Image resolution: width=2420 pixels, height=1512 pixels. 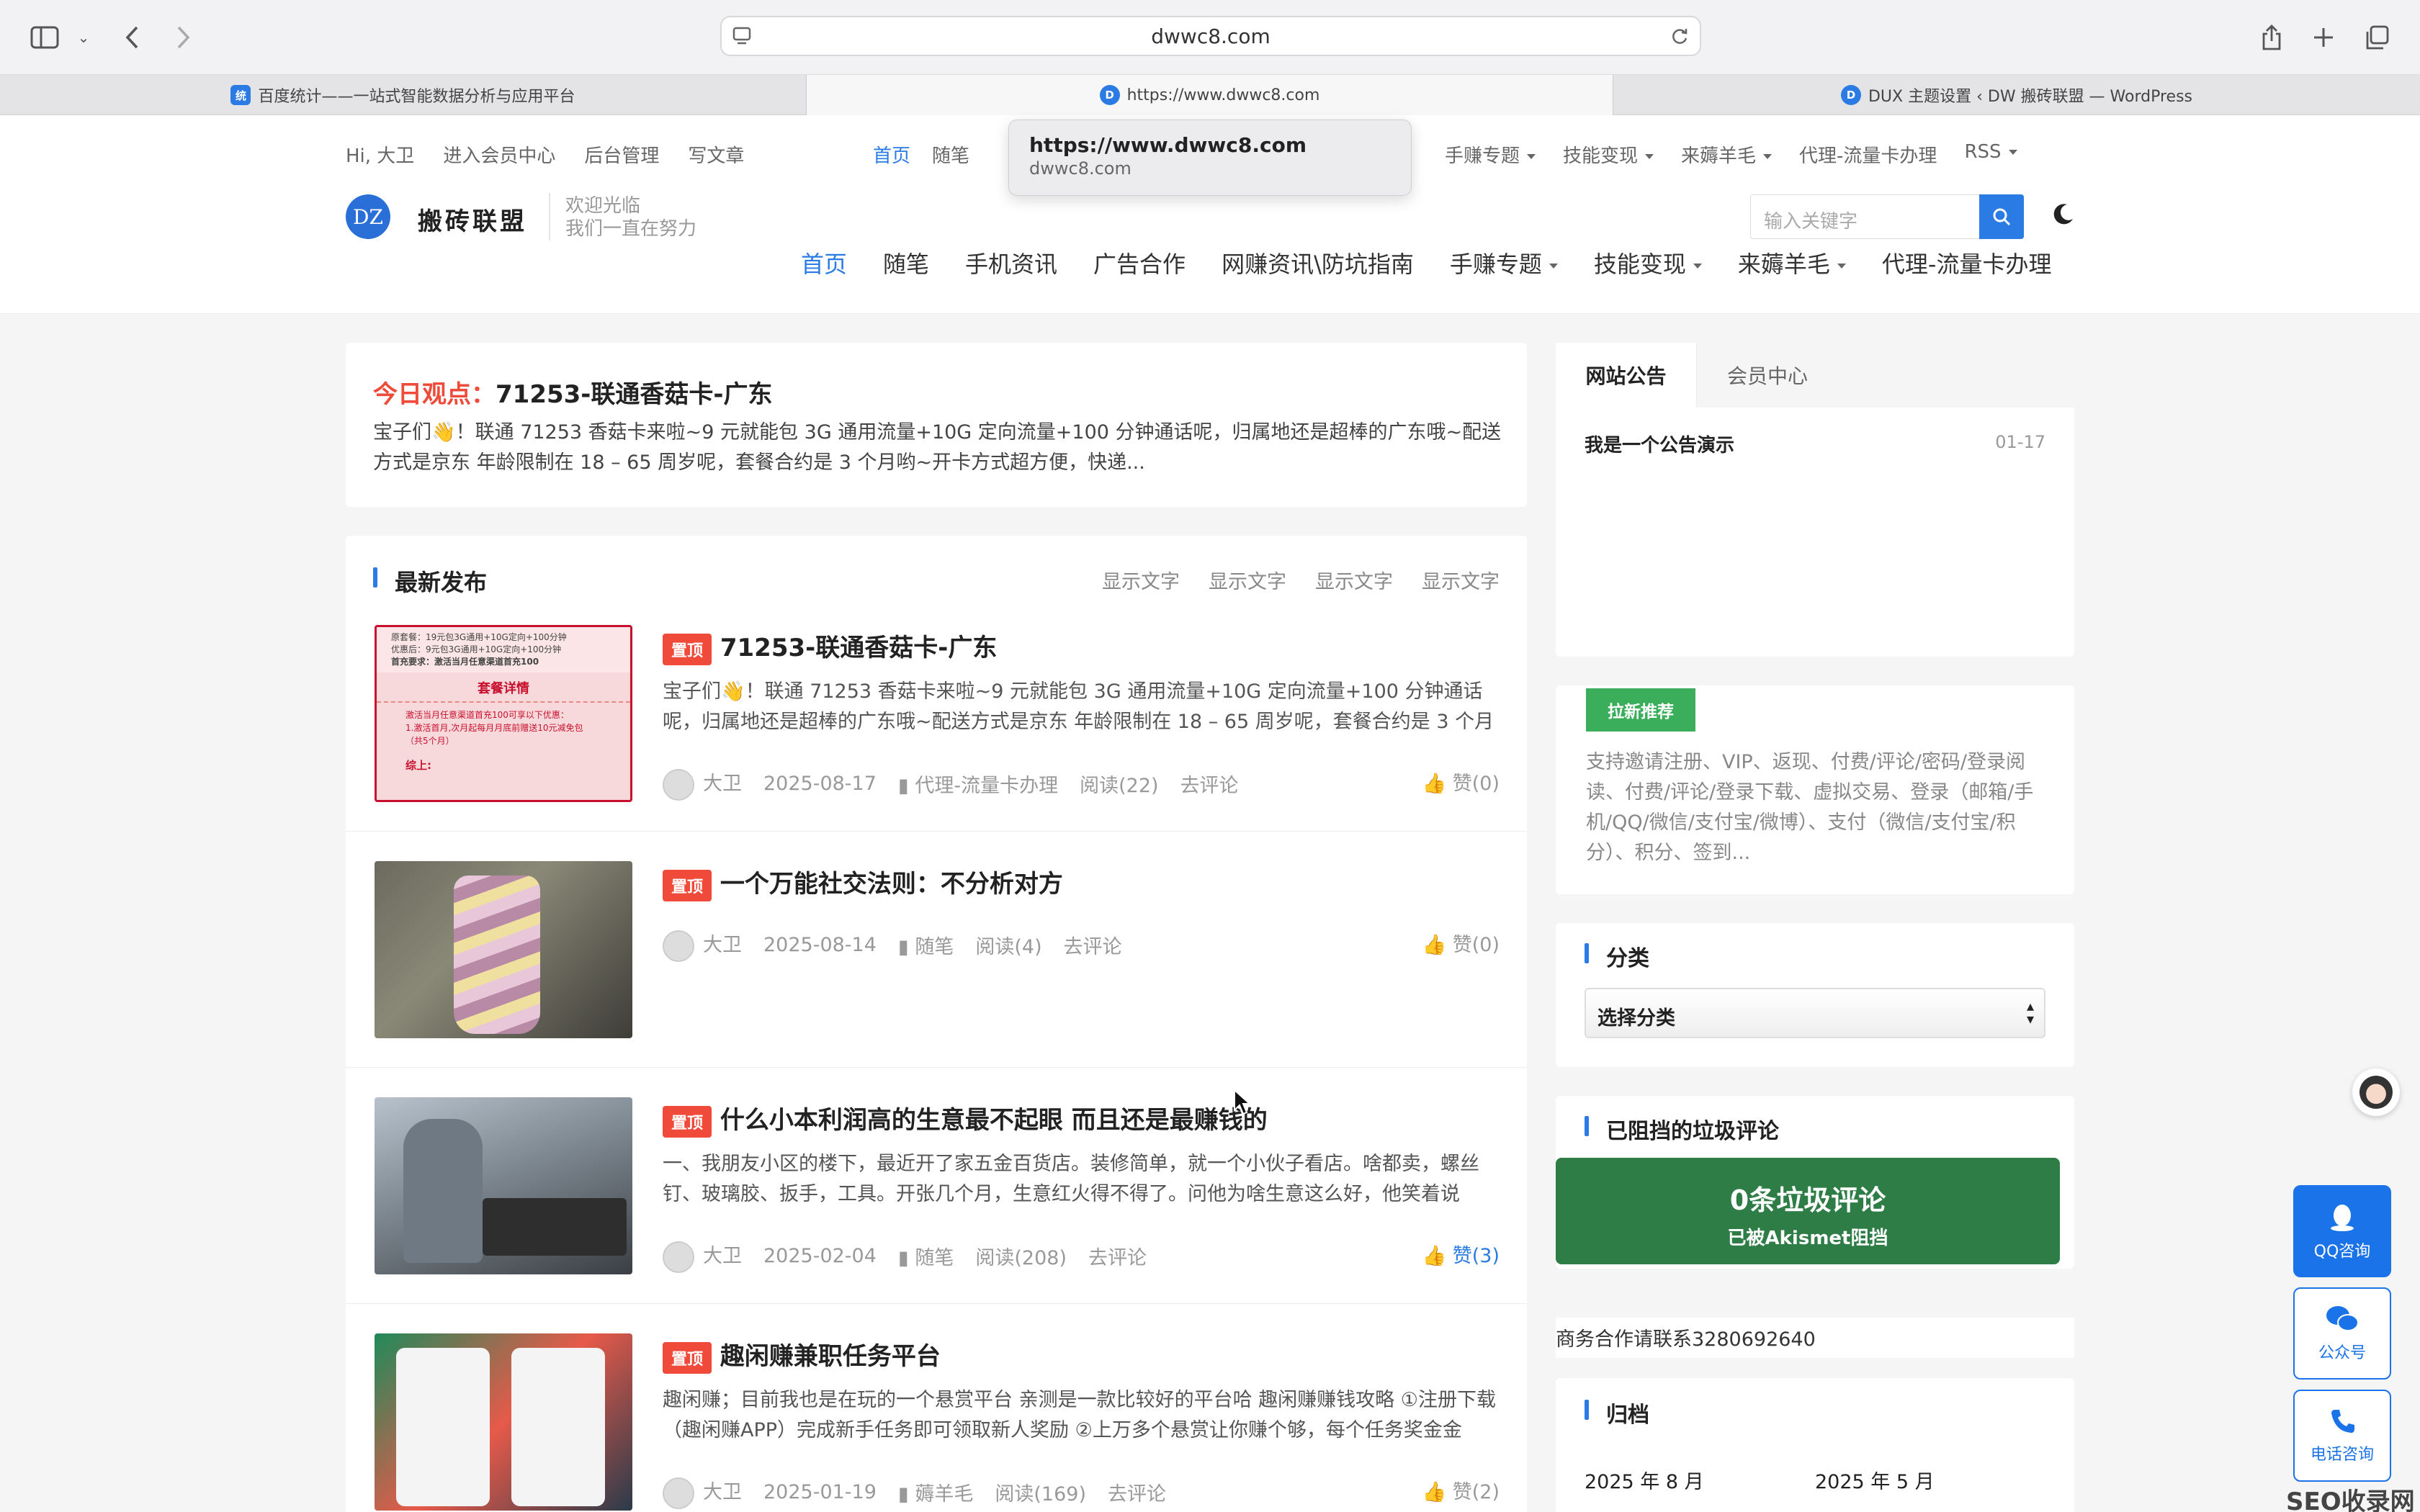 I want to click on post-title-text: 71253-联通香菇卡-广东, so click(x=859, y=648).